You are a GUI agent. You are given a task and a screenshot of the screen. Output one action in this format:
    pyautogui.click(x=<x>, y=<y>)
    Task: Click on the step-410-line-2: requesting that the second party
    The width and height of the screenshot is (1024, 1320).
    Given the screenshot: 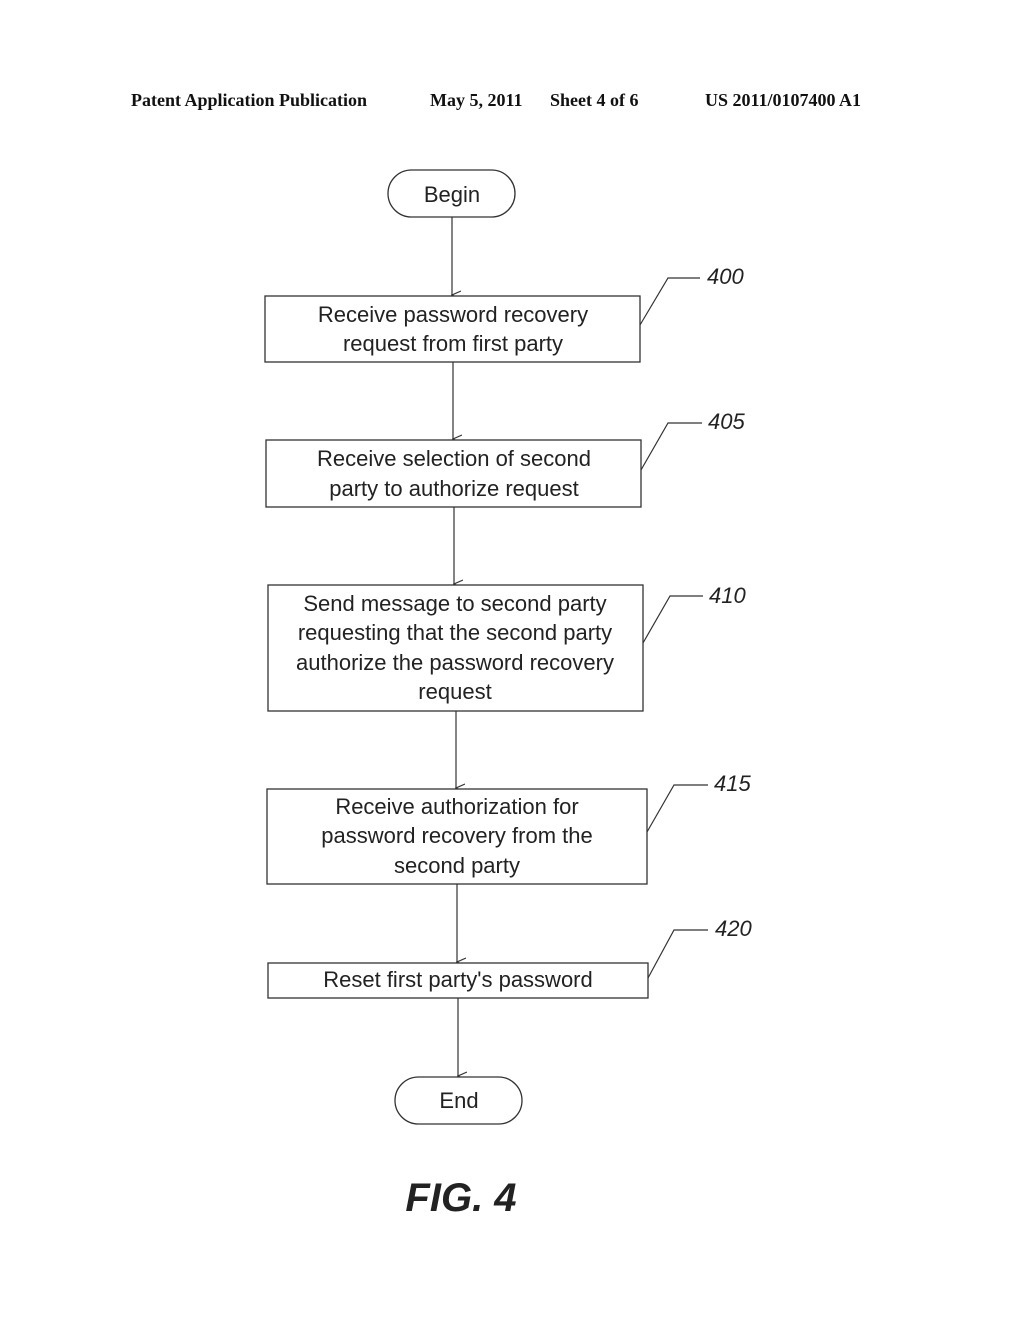 What is the action you would take?
    pyautogui.click(x=455, y=632)
    